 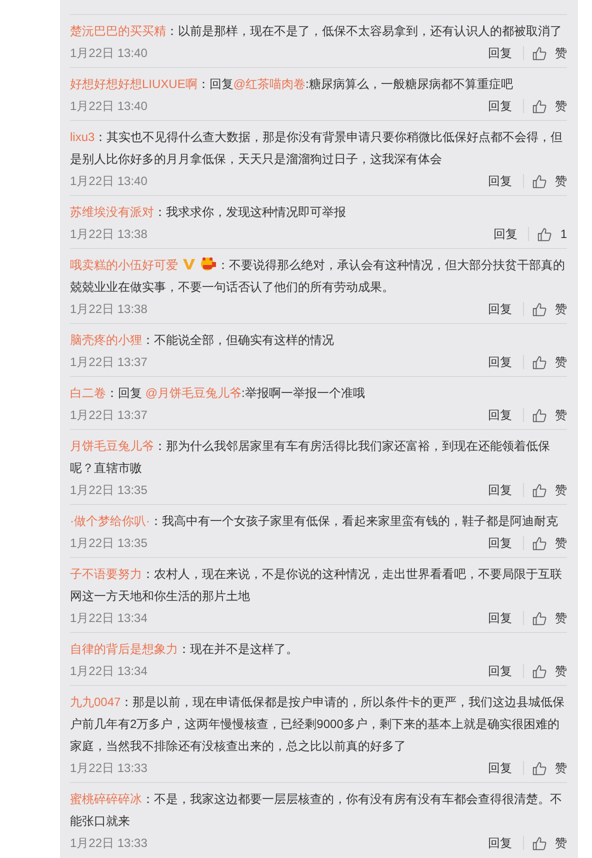 What do you see at coordinates (318, 724) in the screenshot?
I see `comment-text: 九九0047：那是以前，现在申请低保都是按户申请的，所以条件卡的更严，我们这边县城低保户前几年有2万多户，这两年慢慢核查，已经剩9000多户，剩下来的基本上就是确实很困难的家庭，当然我不排除还有没核查出来的，总之比以前真的好多了` at bounding box center [318, 724].